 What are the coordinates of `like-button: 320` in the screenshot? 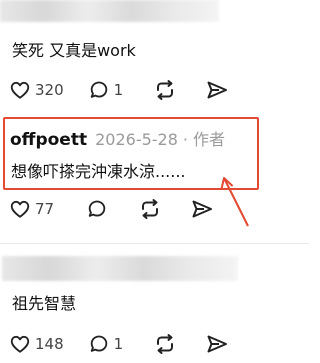 It's located at (36, 90).